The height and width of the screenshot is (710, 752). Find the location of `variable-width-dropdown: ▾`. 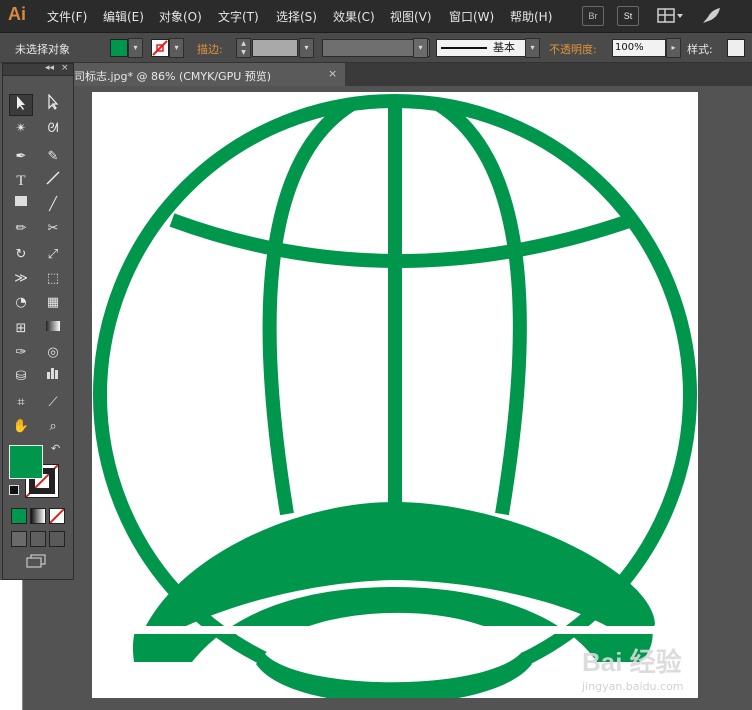

variable-width-dropdown: ▾ is located at coordinates (420, 48).